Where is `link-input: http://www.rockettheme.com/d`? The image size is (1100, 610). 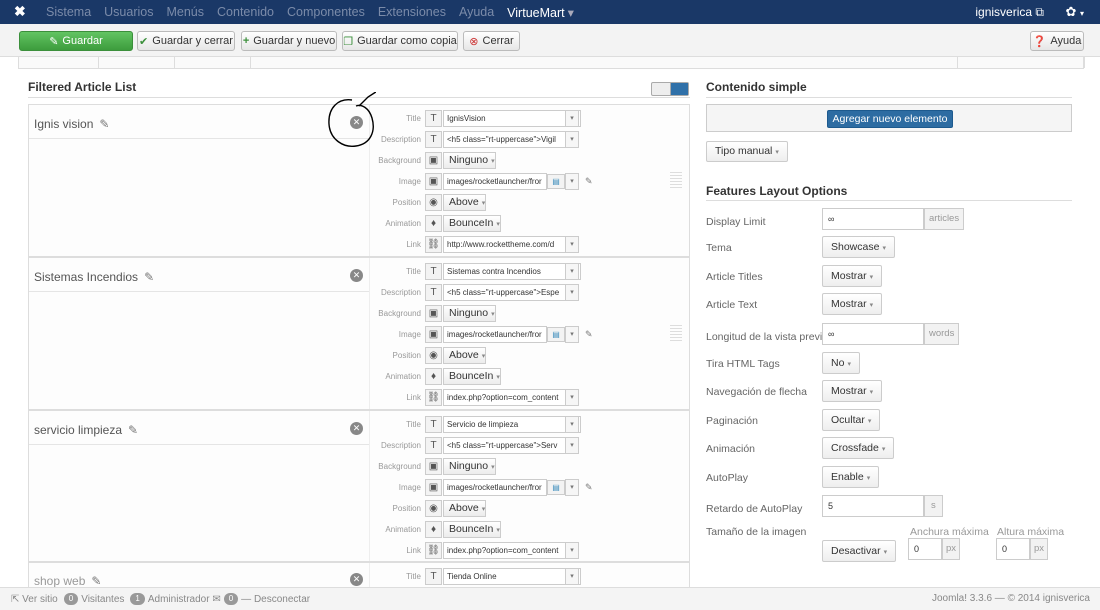 link-input: http://www.rockettheme.com/d is located at coordinates (504, 244).